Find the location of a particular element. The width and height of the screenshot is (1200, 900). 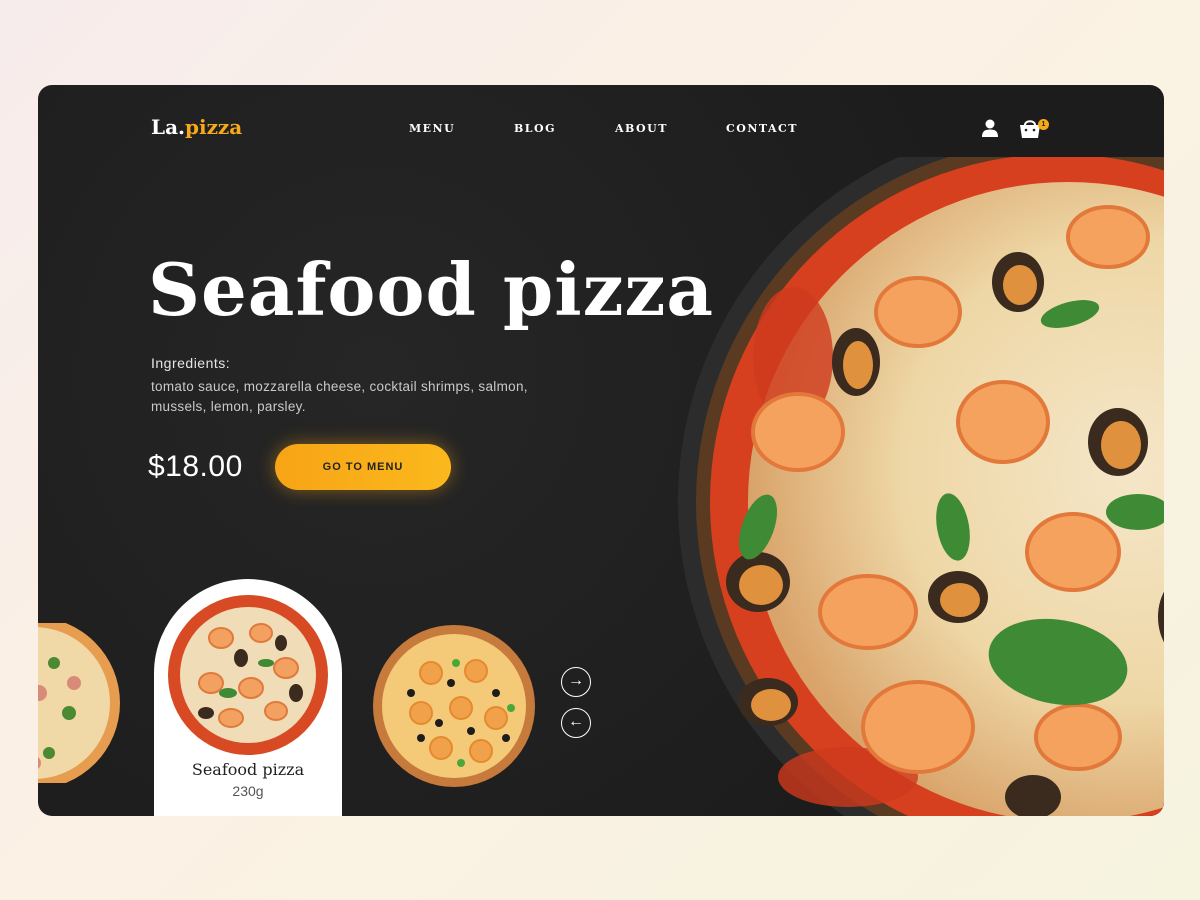

carousel-item-previous is located at coordinates (81, 703).